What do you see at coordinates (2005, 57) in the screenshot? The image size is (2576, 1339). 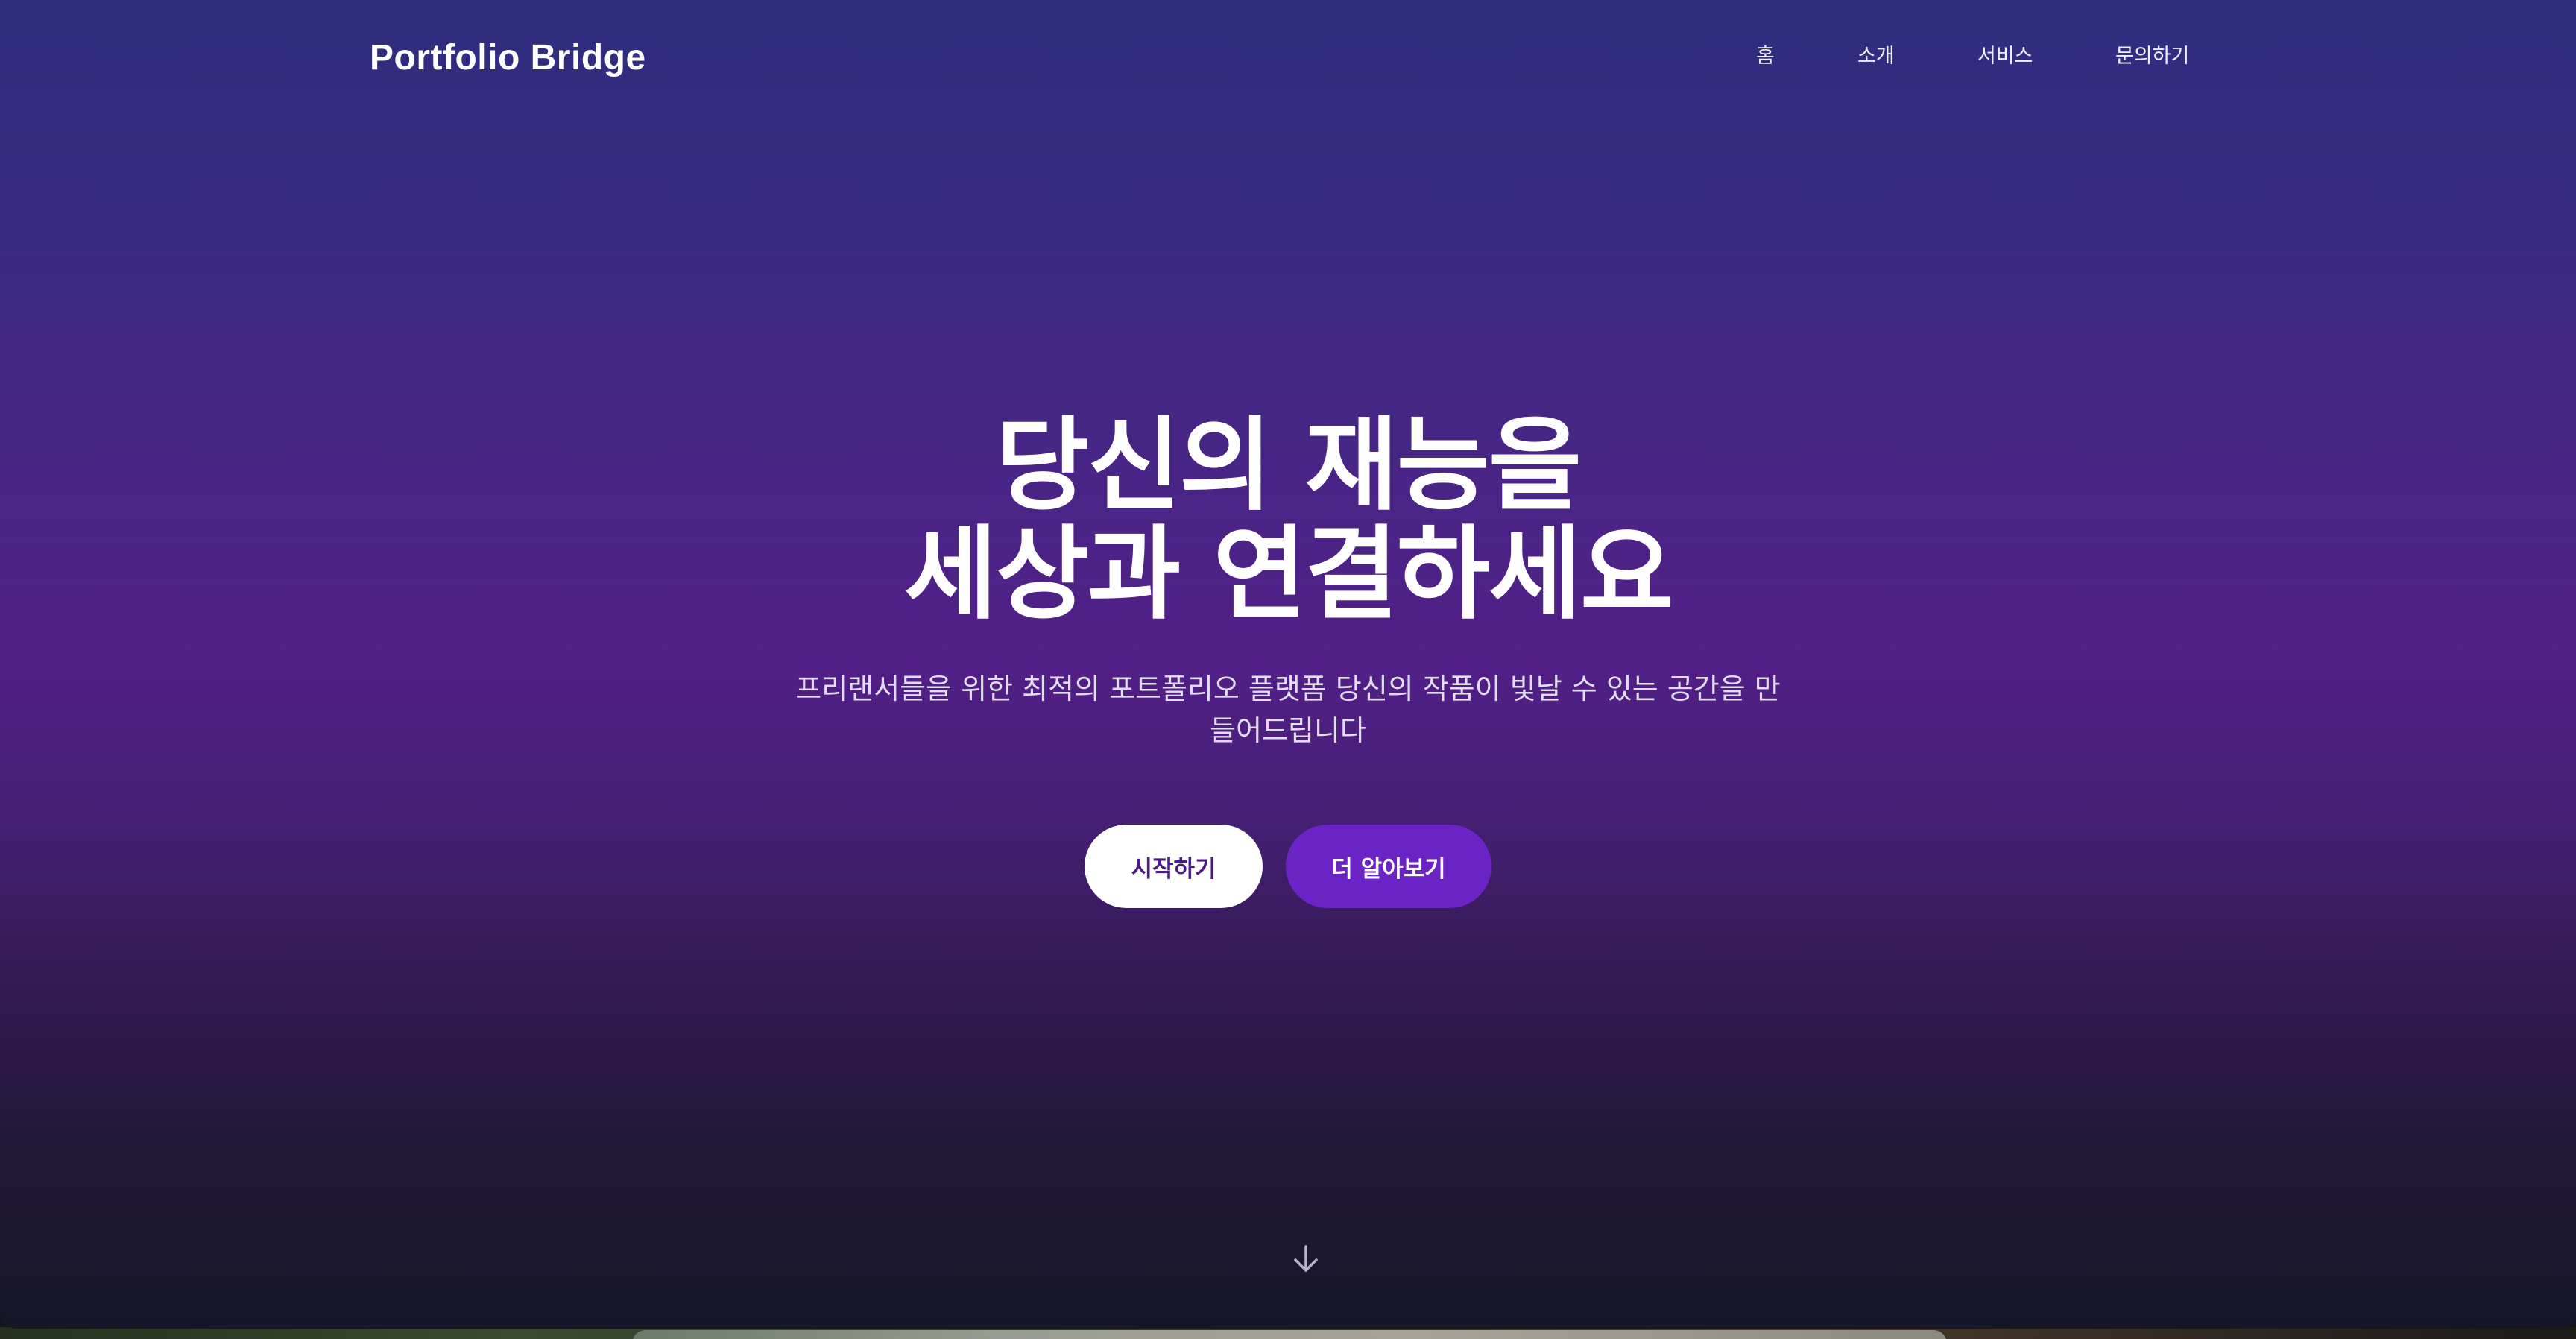 I see `nav-item-services: 서비스` at bounding box center [2005, 57].